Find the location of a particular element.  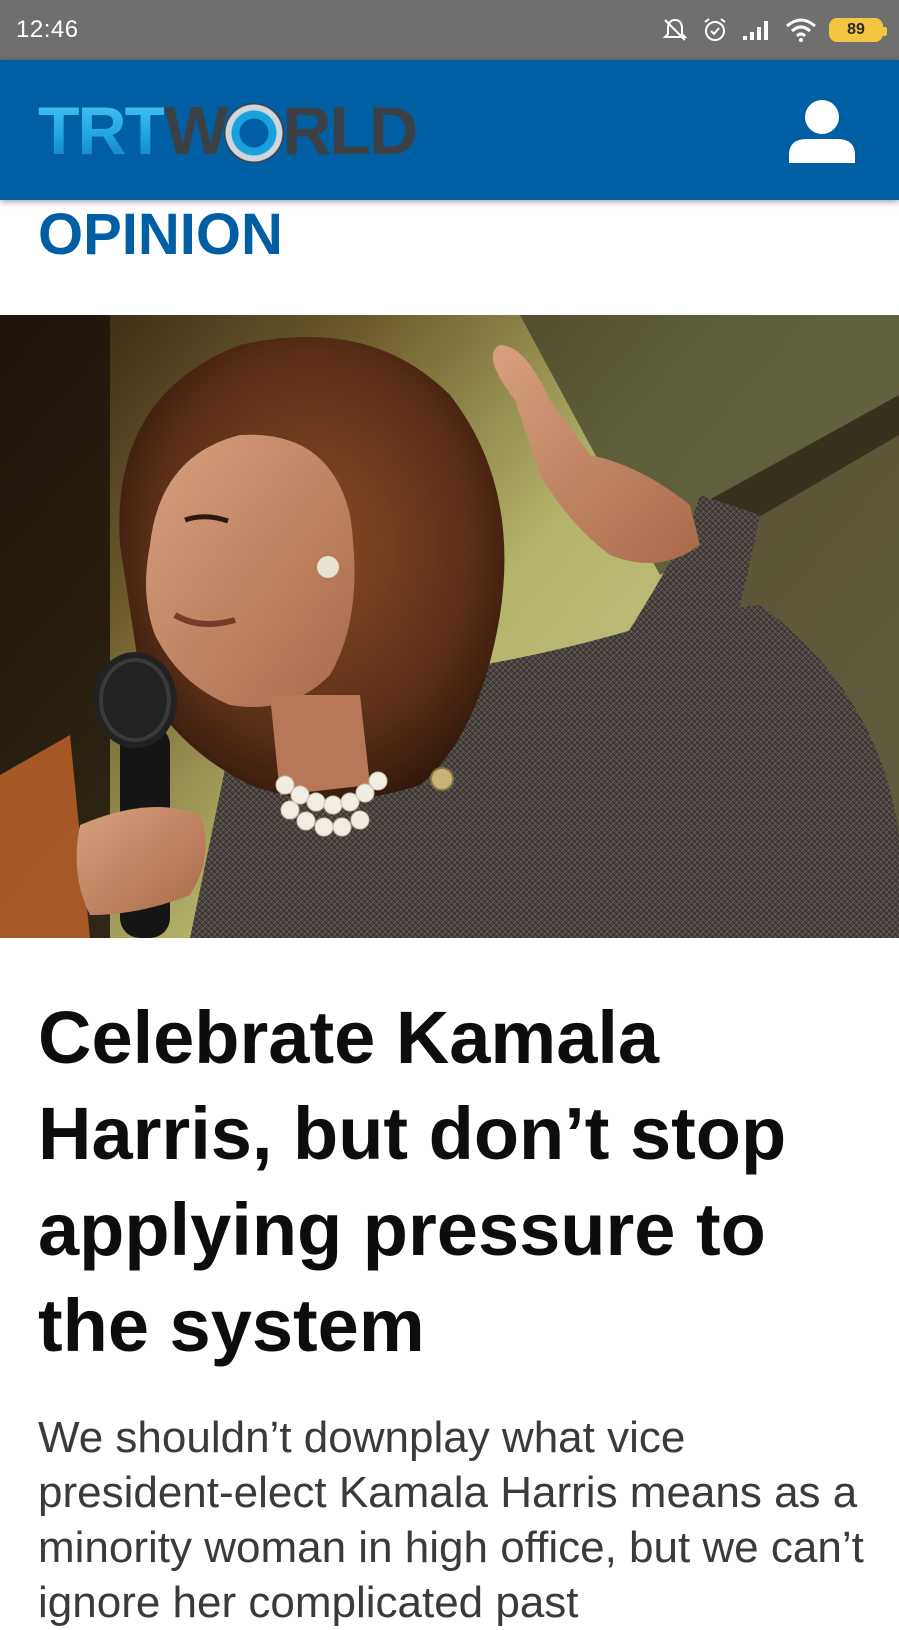

trt-world-logo: TRT W RLD is located at coordinates (228, 131).